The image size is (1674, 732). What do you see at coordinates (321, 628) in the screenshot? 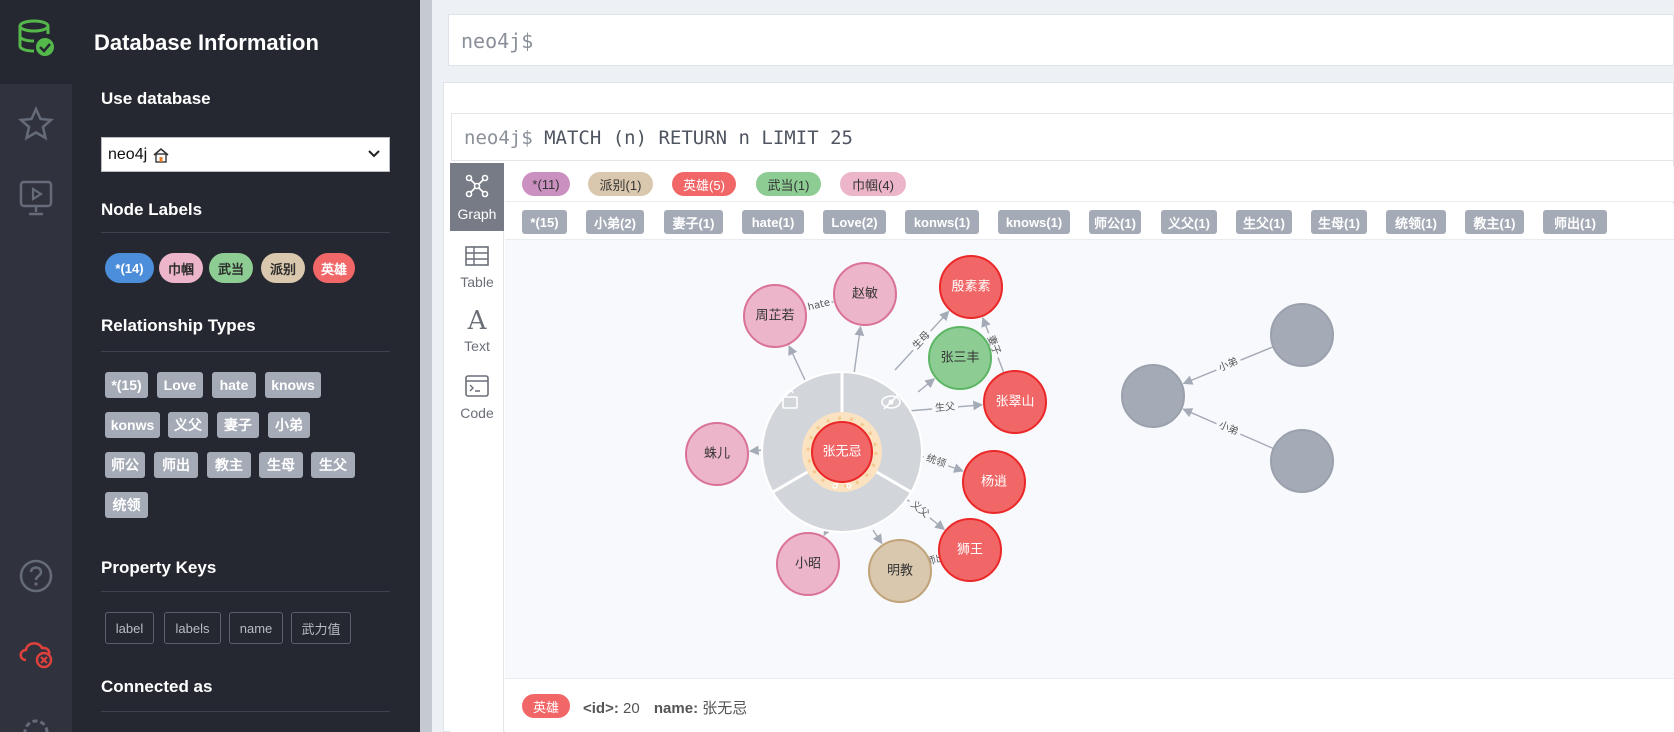
I see `property-key-button: 武力值` at bounding box center [321, 628].